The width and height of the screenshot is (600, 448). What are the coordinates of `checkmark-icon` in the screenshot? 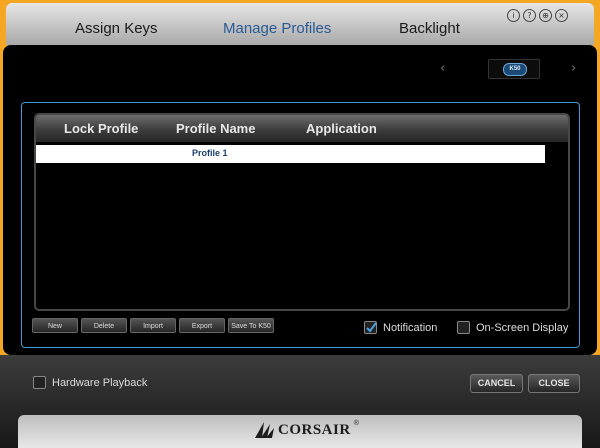 It's located at (371, 327).